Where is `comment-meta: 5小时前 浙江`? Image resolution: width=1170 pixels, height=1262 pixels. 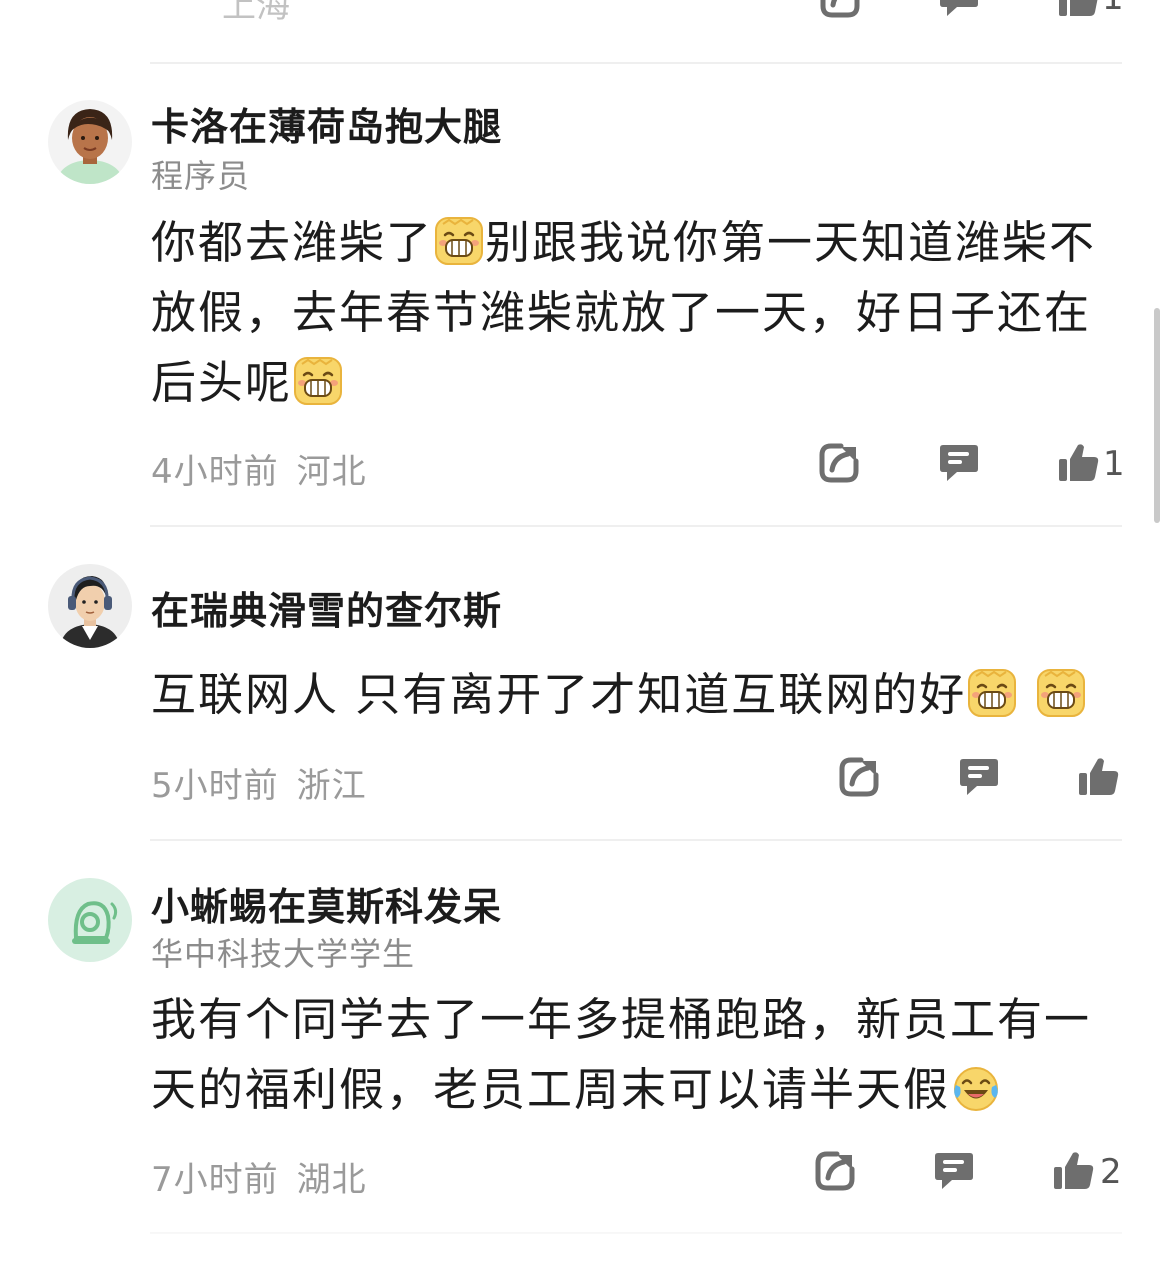 comment-meta: 5小时前 浙江 is located at coordinates (259, 782).